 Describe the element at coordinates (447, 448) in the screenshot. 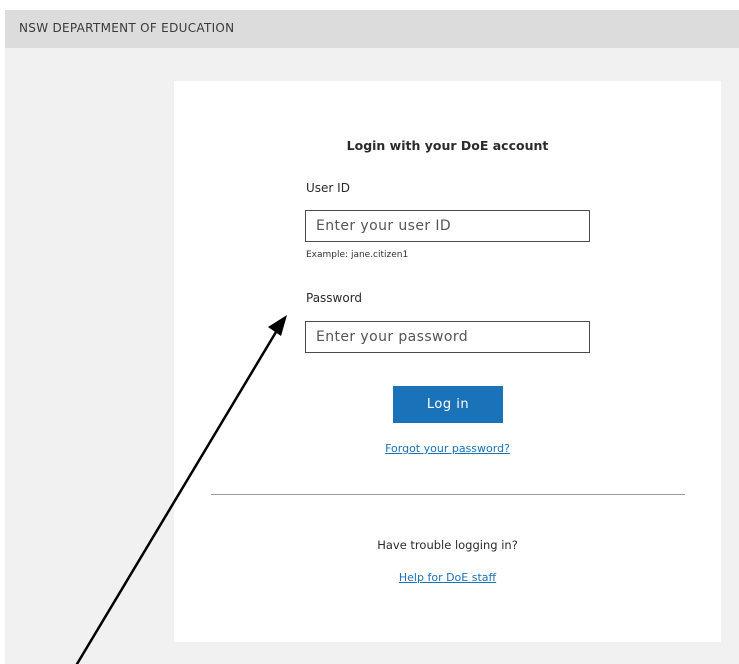

I see `forgot-password-link: Forgot your password?` at that location.